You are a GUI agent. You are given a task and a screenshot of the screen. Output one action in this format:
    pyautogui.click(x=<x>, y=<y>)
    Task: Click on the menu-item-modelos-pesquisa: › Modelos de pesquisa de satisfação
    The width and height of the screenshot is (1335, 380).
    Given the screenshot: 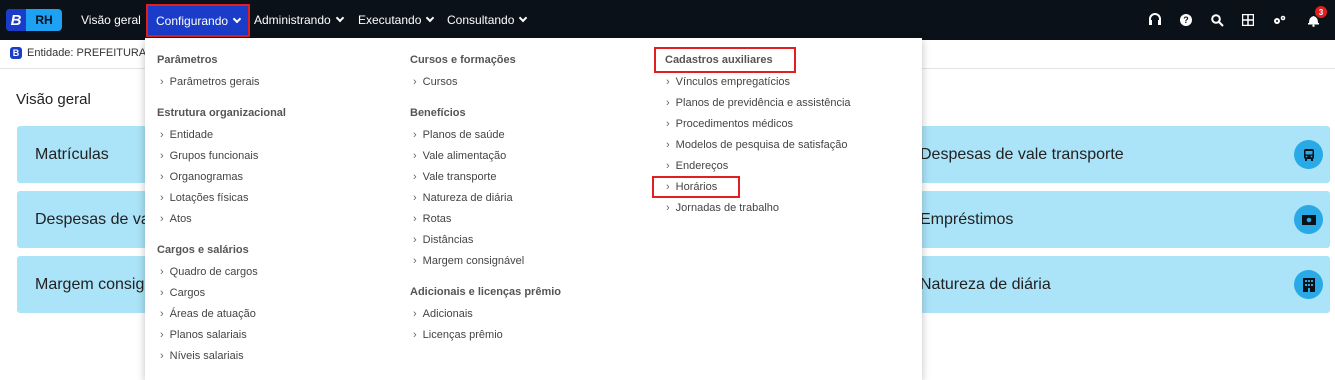 What is the action you would take?
    pyautogui.click(x=757, y=145)
    